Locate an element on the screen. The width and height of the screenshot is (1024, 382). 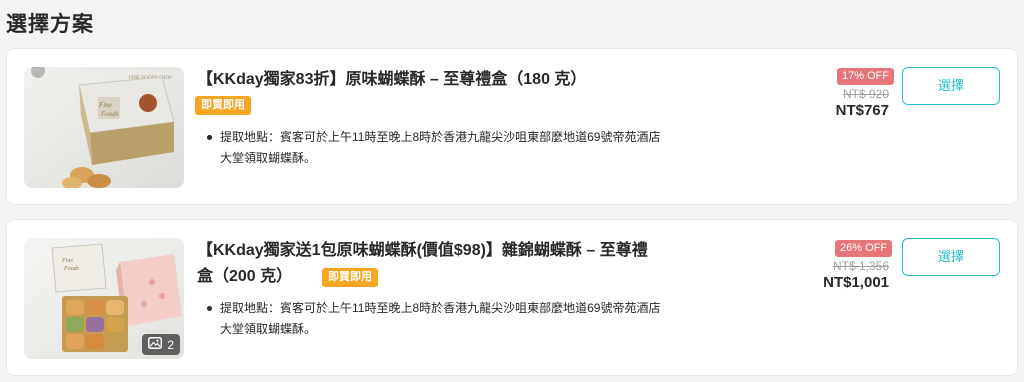
package-image: Fine Foods 2 is located at coordinates (104, 298).